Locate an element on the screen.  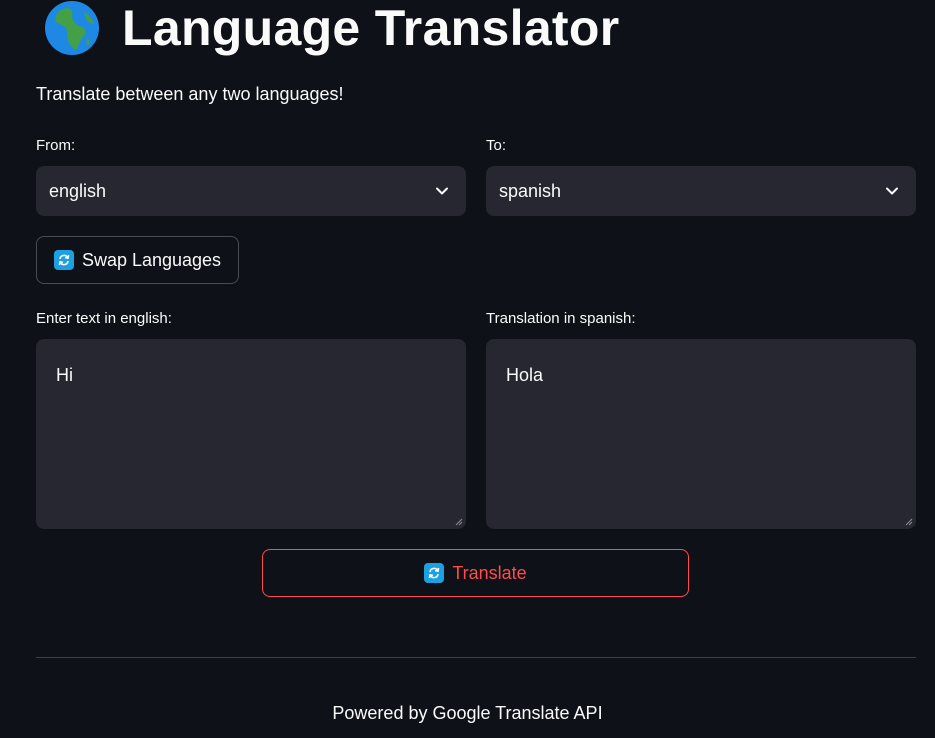
translate-label: Translate is located at coordinates (489, 572).